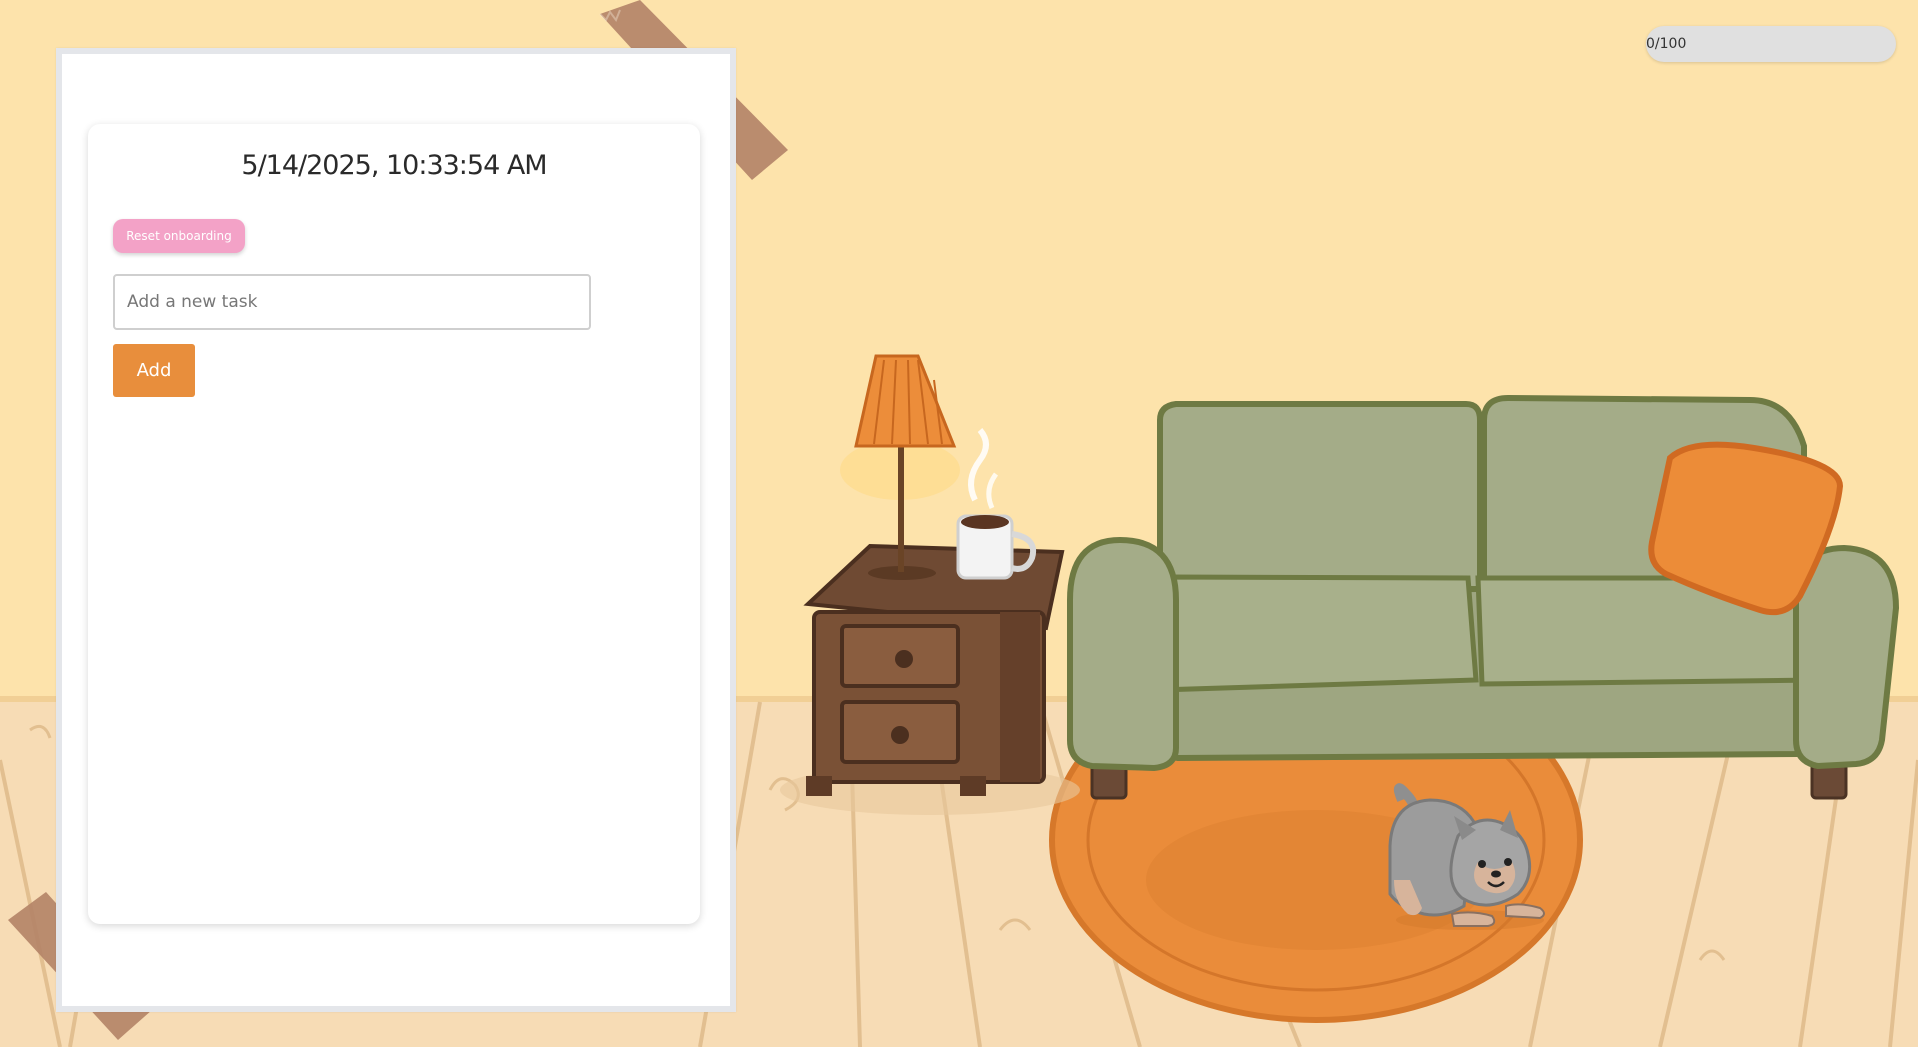 This screenshot has height=1047, width=1918. I want to click on side-table, so click(930, 679).